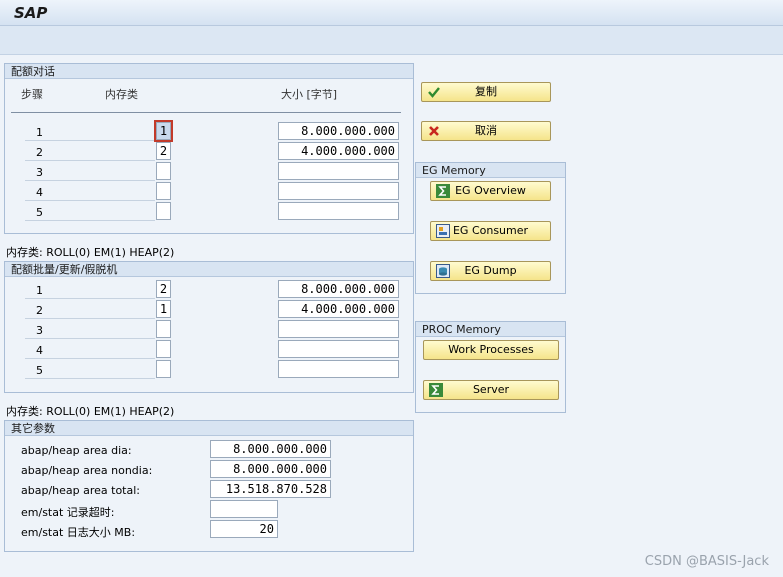  Describe the element at coordinates (209, 71) in the screenshot. I see `group-title: 配额对话` at that location.